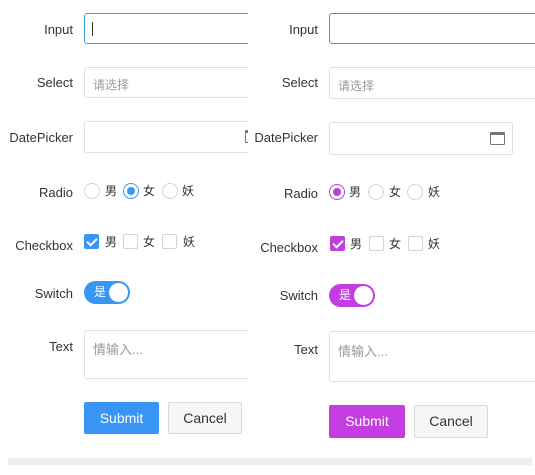 This screenshot has height=475, width=535. What do you see at coordinates (270, 461) in the screenshot?
I see `horizontal-scrollbar` at bounding box center [270, 461].